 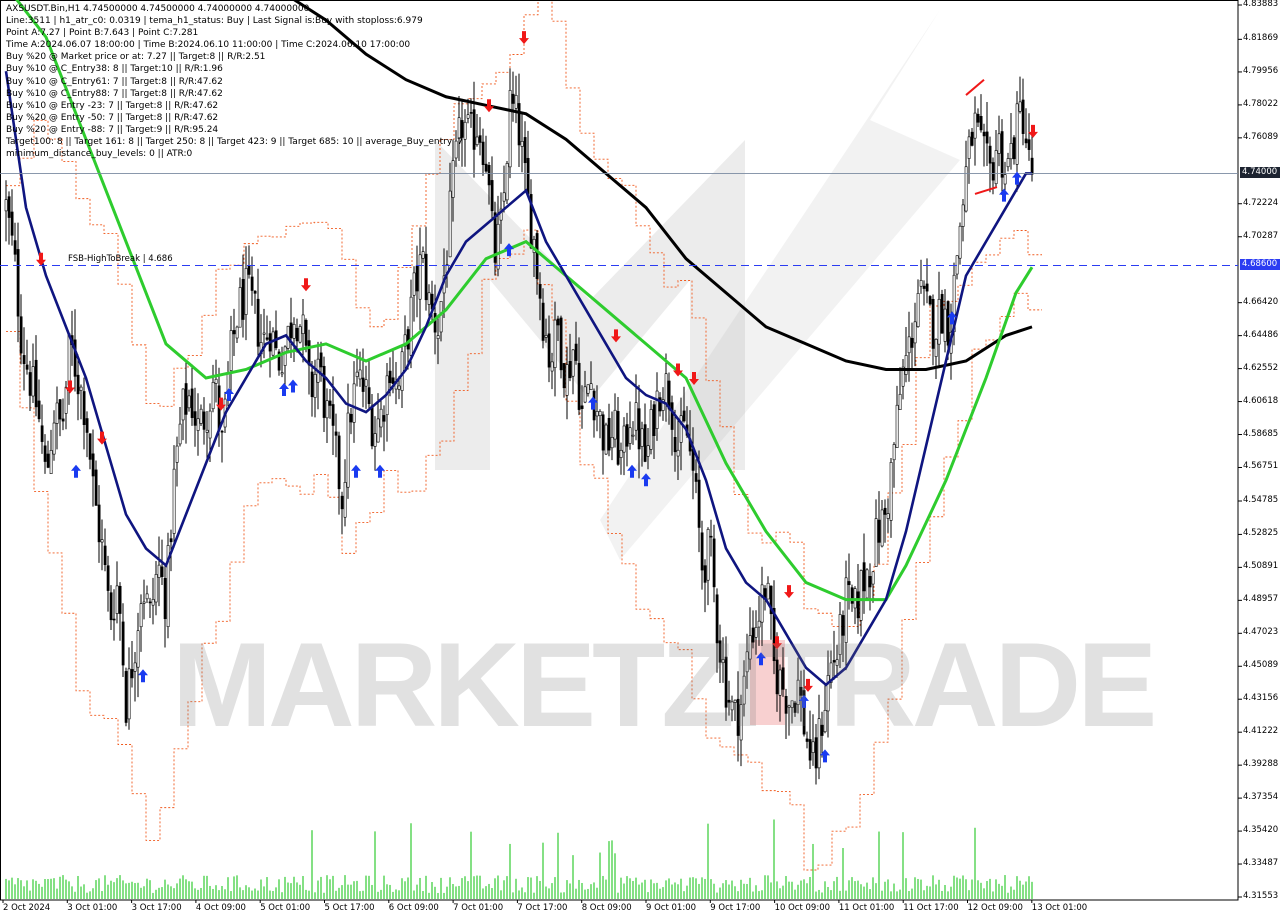 I want to click on time-tick-label: 3 Oct 01:00, so click(x=92, y=908).